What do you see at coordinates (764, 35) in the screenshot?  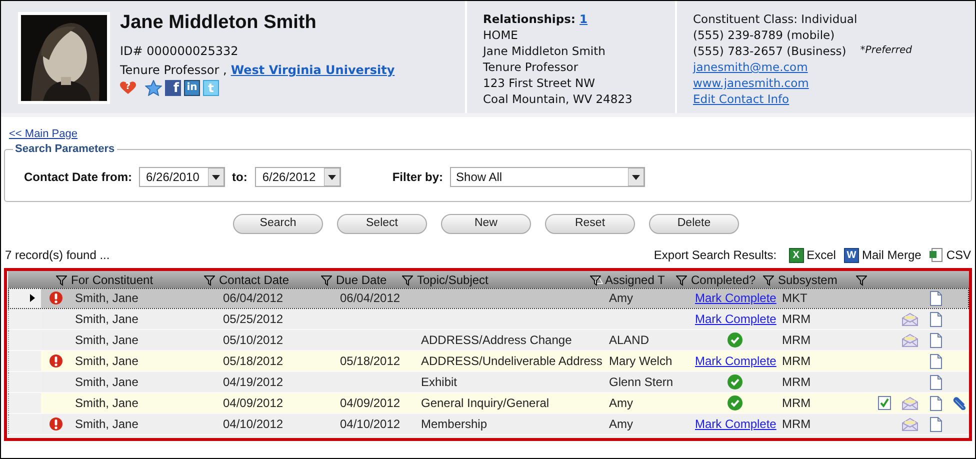 I see `phone-number: (555) 239-8789 (mobile)` at bounding box center [764, 35].